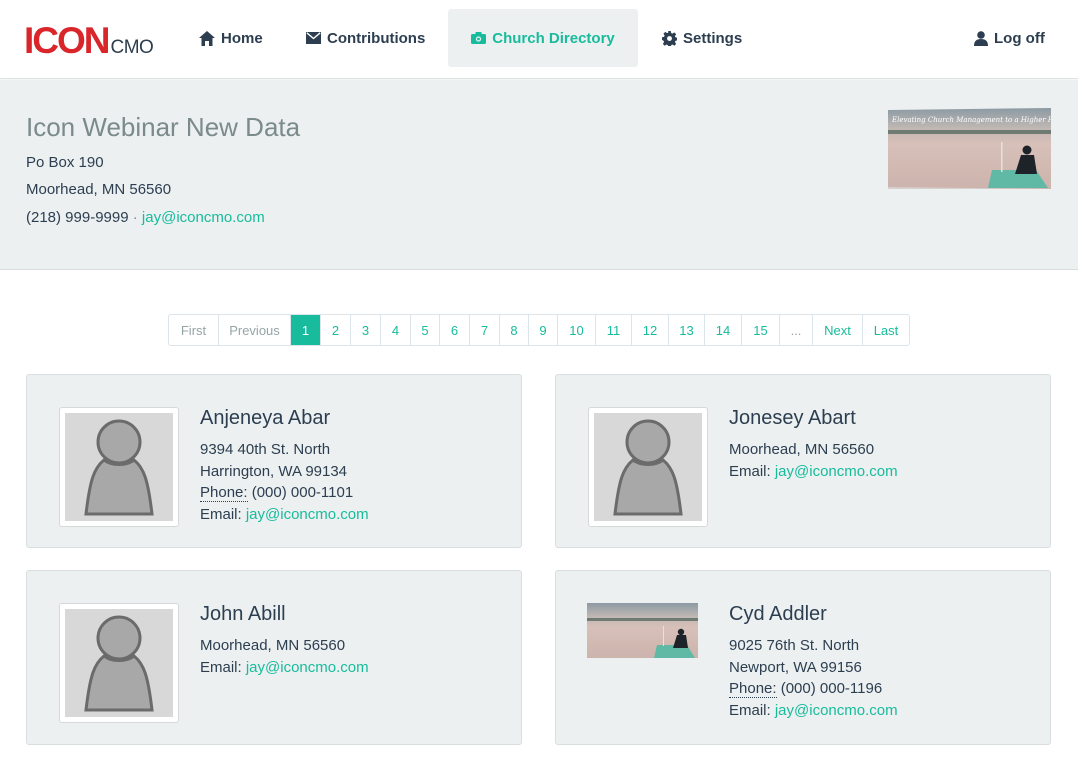 The height and width of the screenshot is (758, 1078). Describe the element at coordinates (981, 38) in the screenshot. I see `user-icon` at that location.